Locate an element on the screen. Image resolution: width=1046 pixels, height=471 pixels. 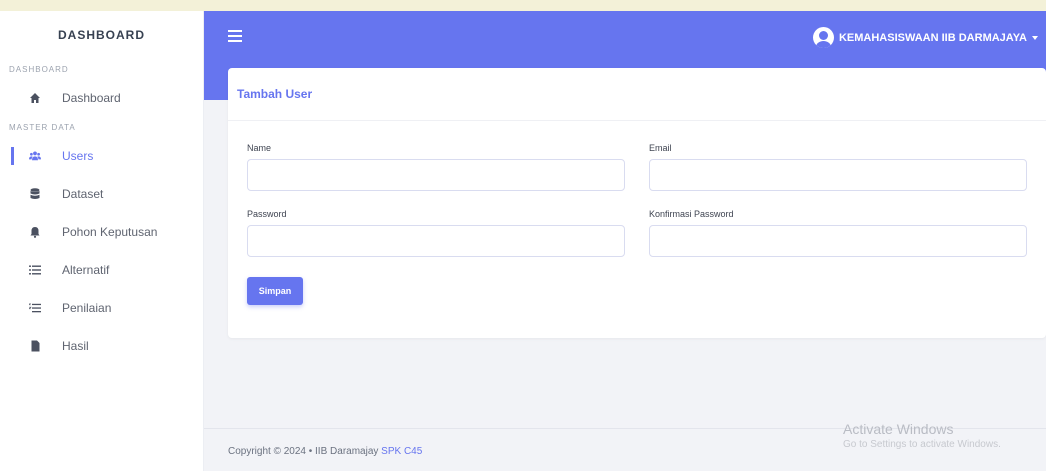
footer-link: SPK C45 is located at coordinates (401, 451).